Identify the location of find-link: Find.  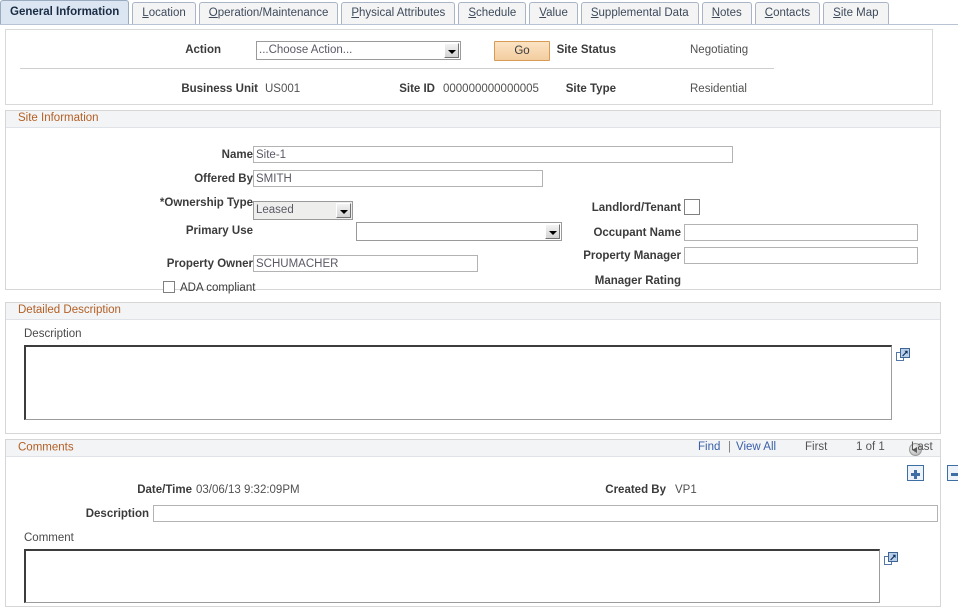
(709, 447).